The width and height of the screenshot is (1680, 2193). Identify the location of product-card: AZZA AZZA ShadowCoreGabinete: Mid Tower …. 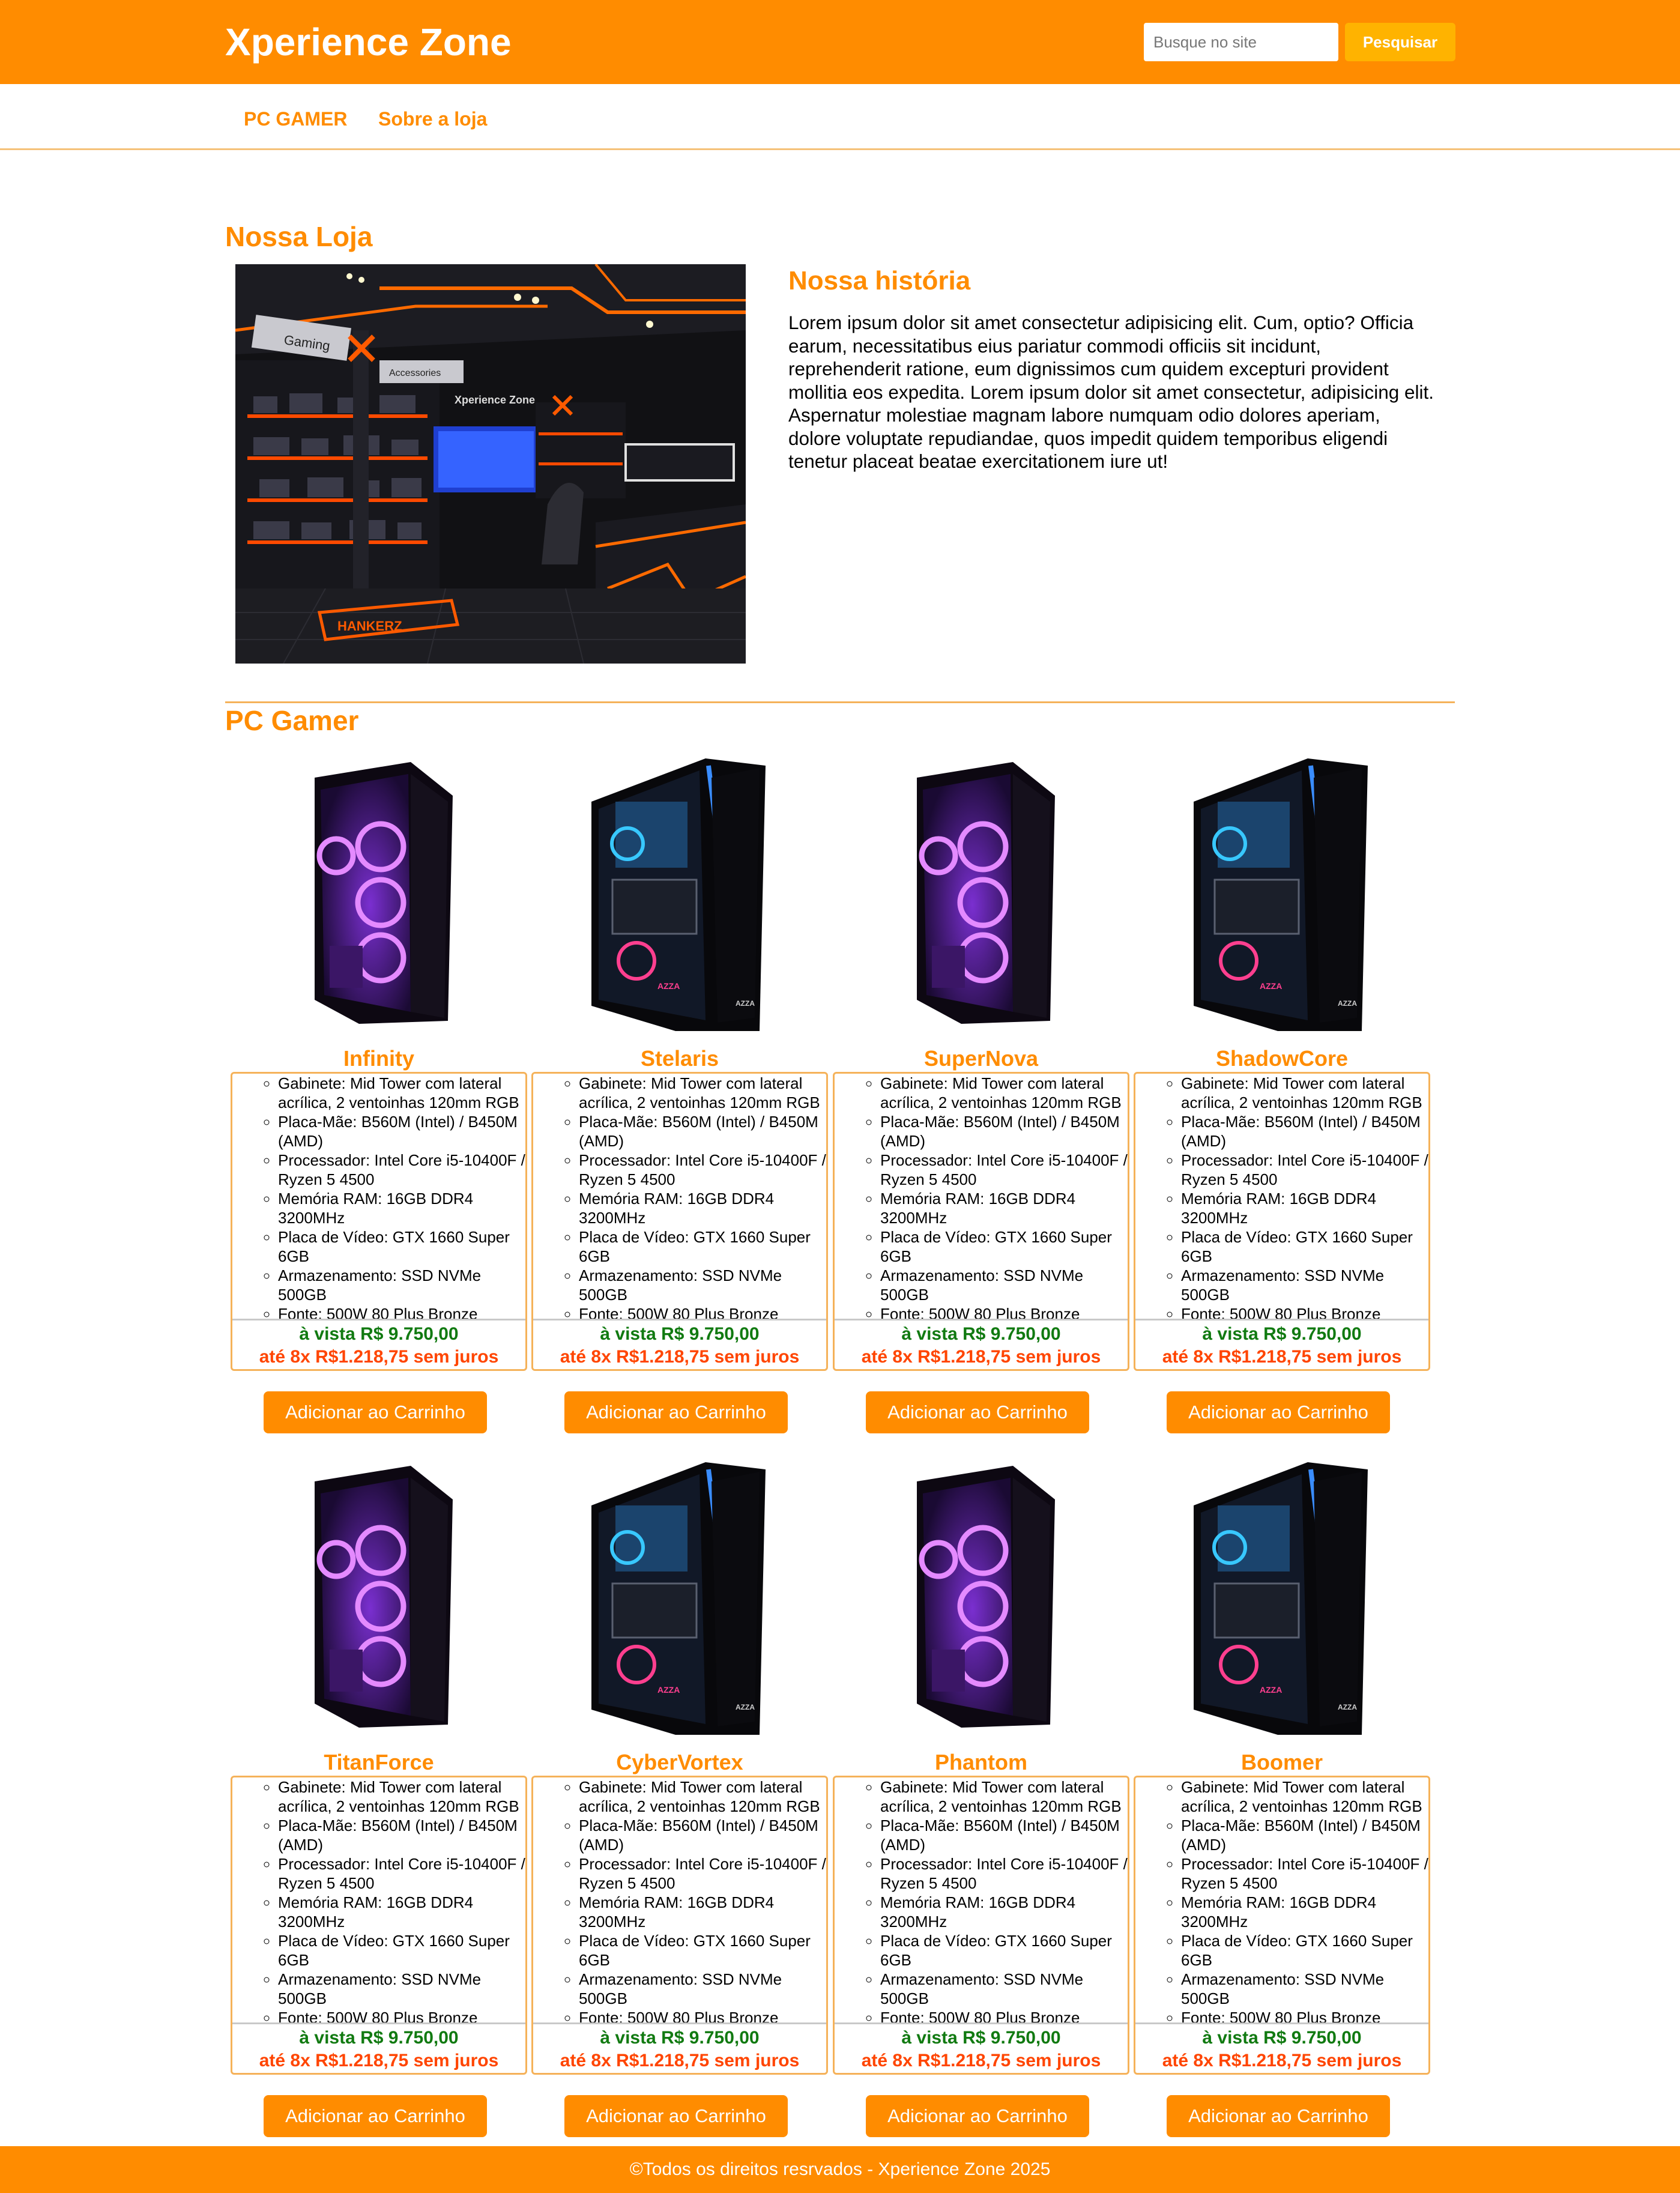
(1282, 1096).